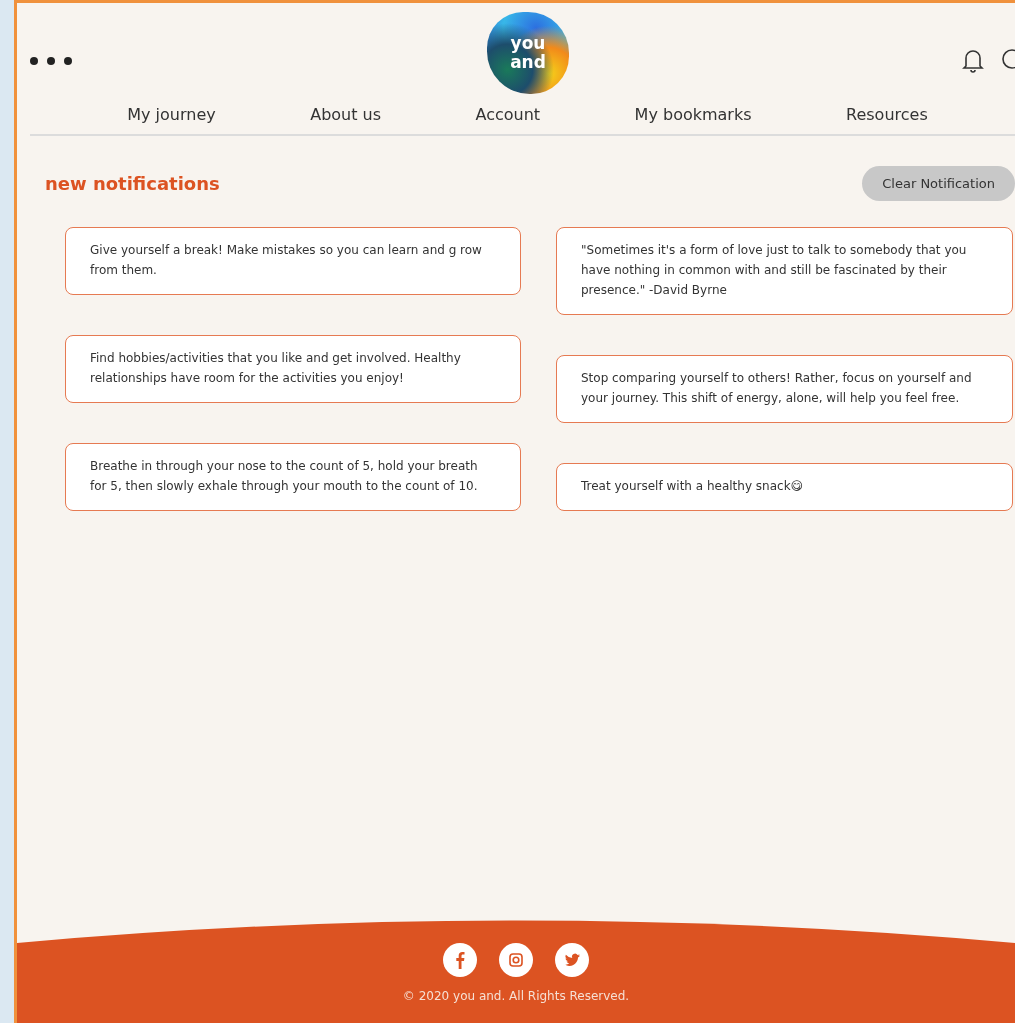  Describe the element at coordinates (528, 53) in the screenshot. I see `logo: you and` at that location.